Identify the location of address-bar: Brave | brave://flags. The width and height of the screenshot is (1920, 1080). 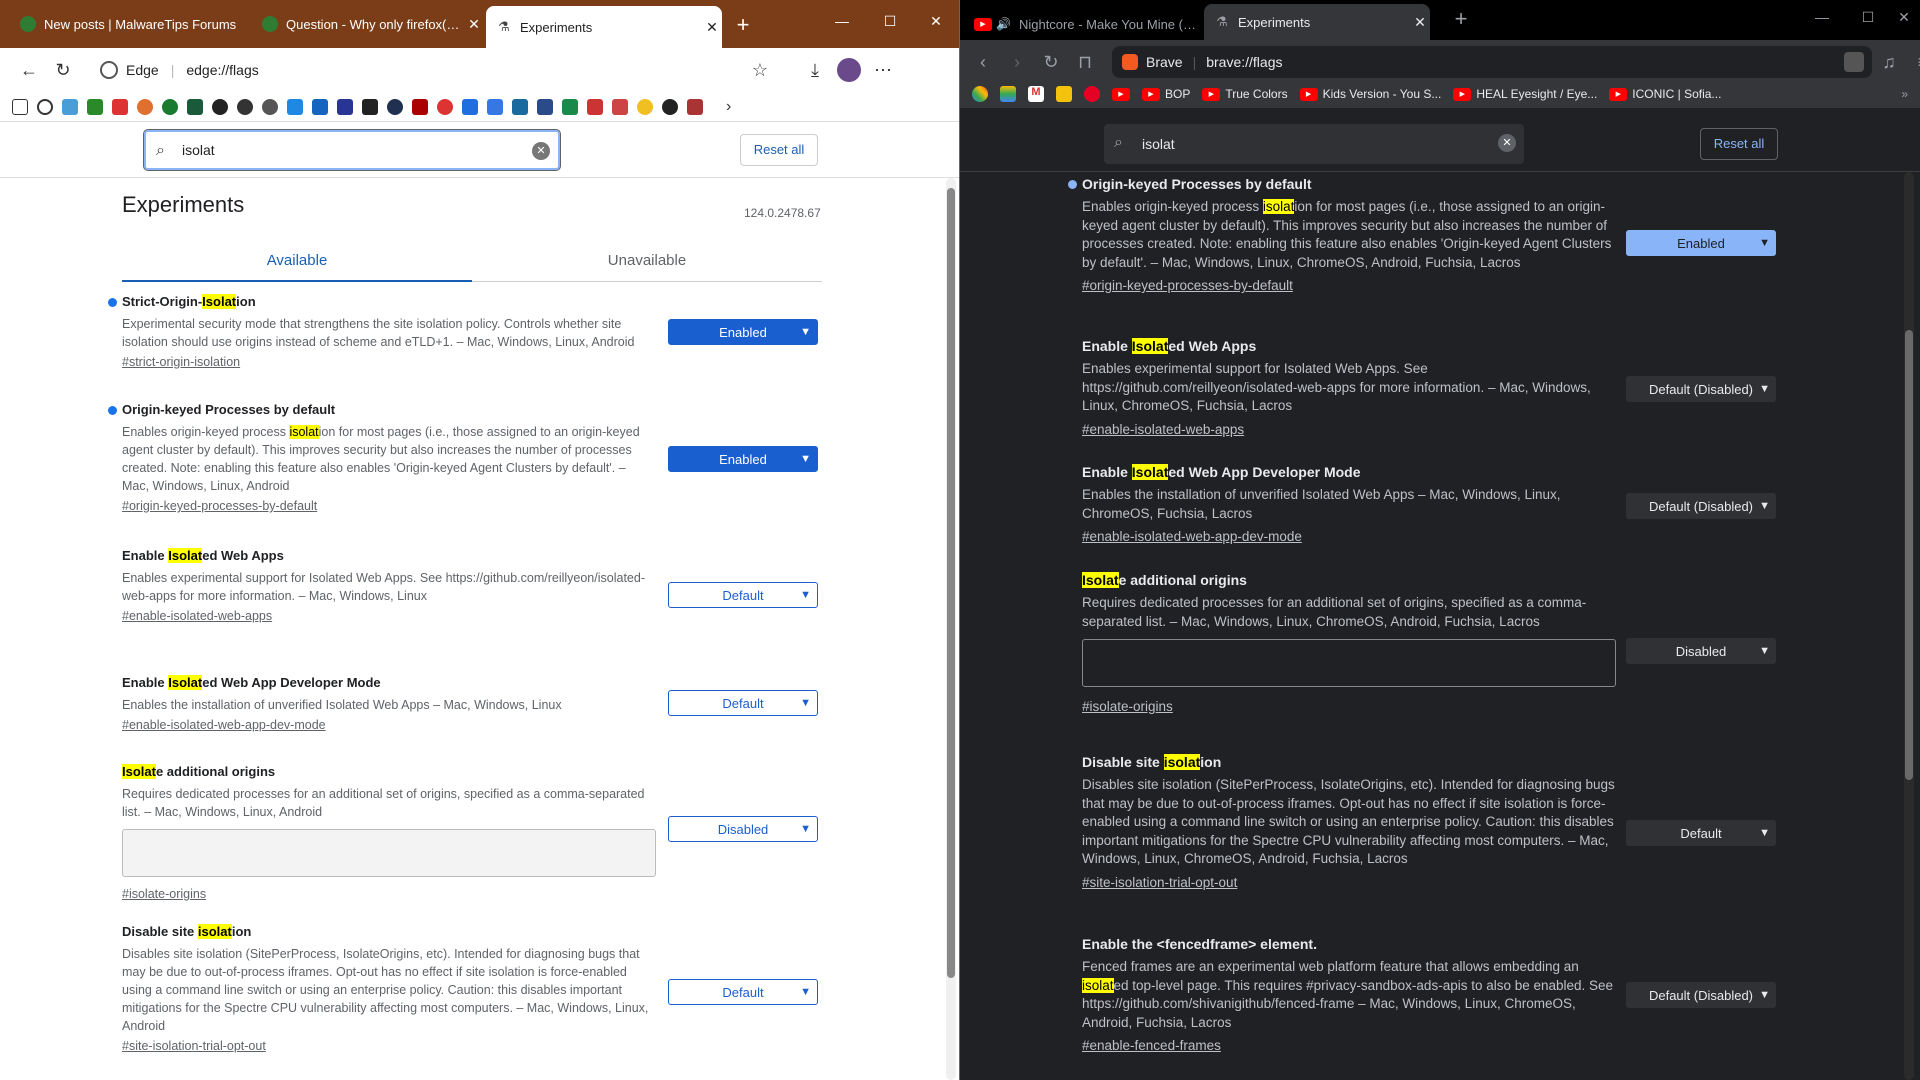
(1492, 62).